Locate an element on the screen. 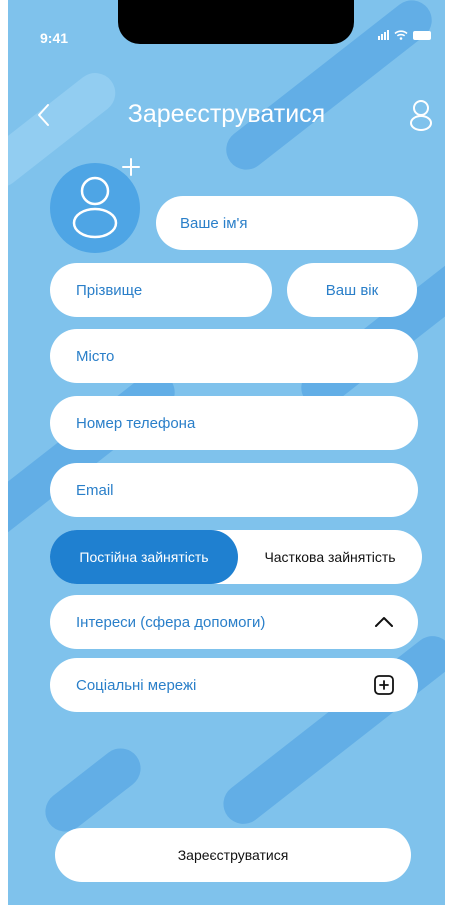 The width and height of the screenshot is (453, 913). social-label: Соціальні мережі is located at coordinates (136, 685).